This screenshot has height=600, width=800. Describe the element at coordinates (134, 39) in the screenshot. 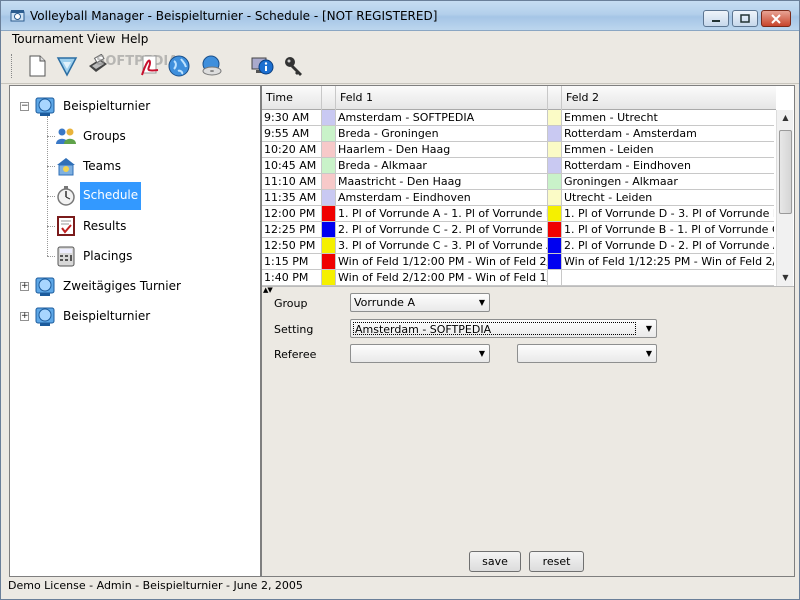

I see `menu-help: Help` at that location.